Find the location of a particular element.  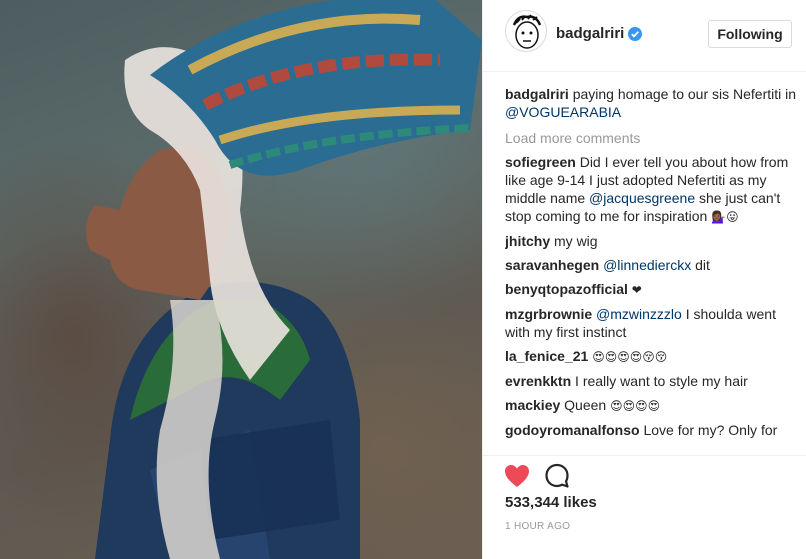

verified-badge-icon is located at coordinates (635, 34).